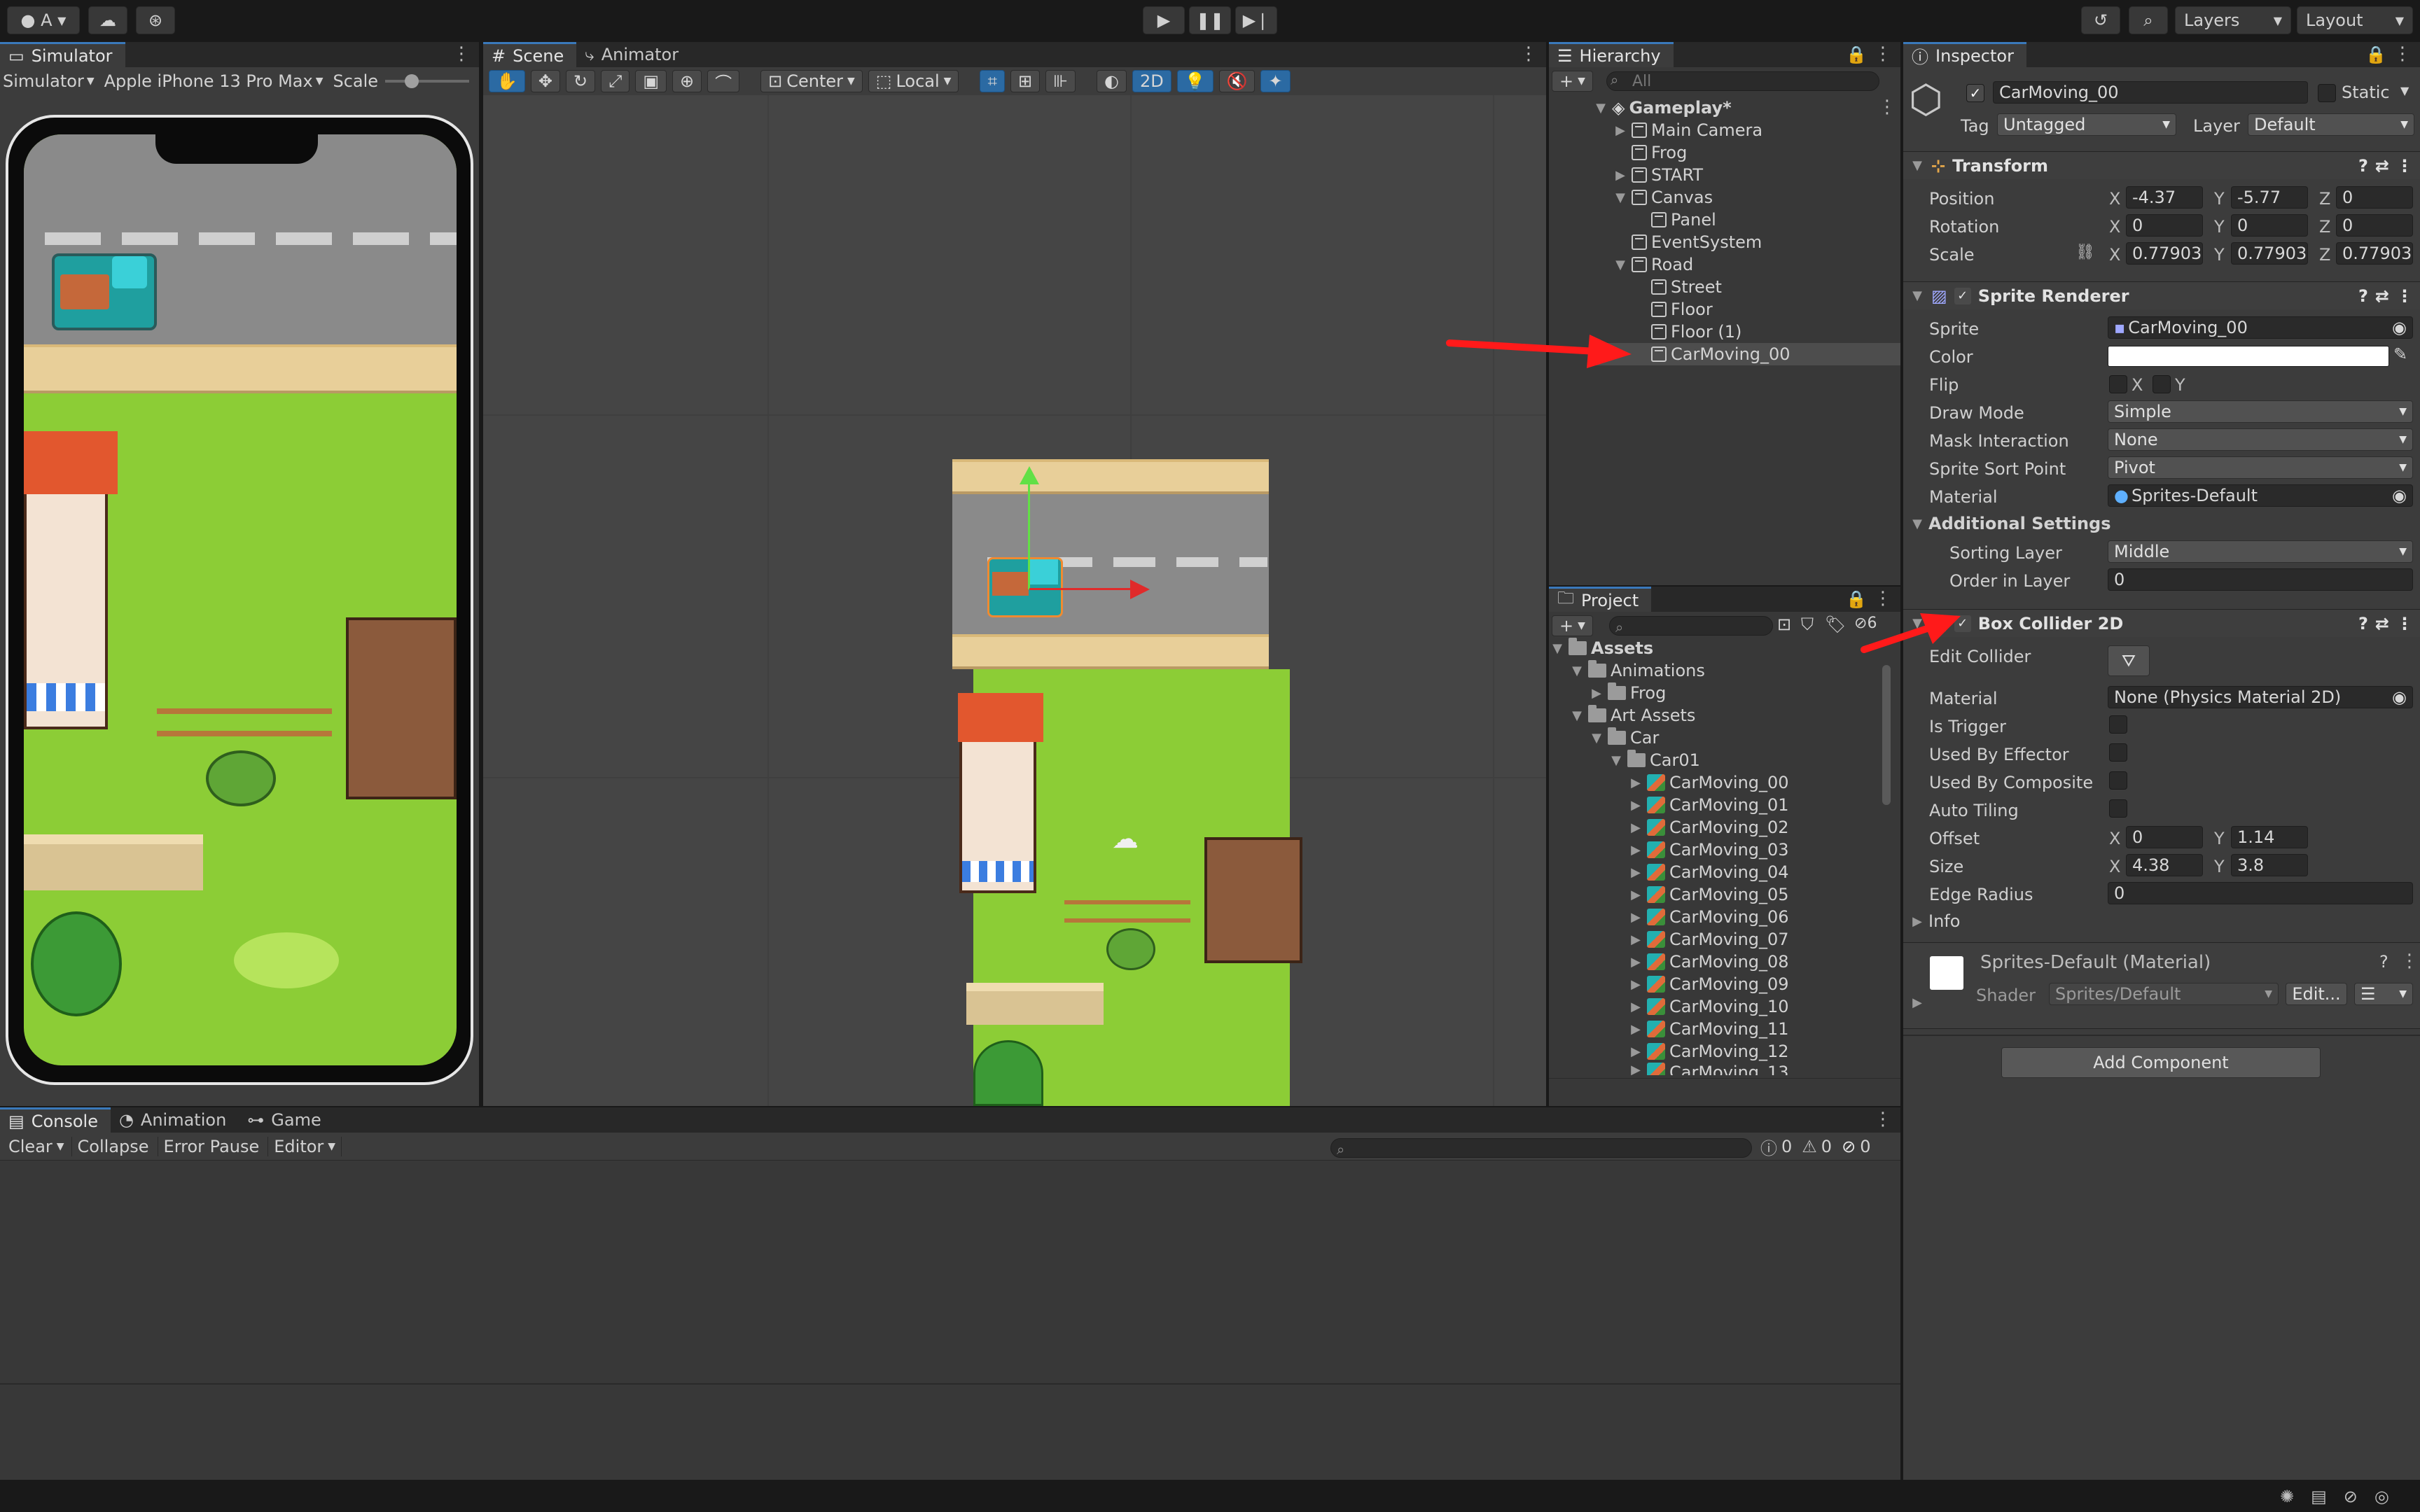 This screenshot has height=1512, width=2420. I want to click on flip-x-checkbox, so click(2118, 384).